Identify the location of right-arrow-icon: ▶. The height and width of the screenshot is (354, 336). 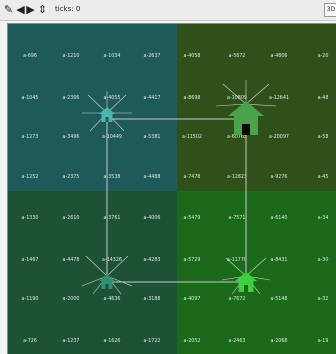
(30, 9).